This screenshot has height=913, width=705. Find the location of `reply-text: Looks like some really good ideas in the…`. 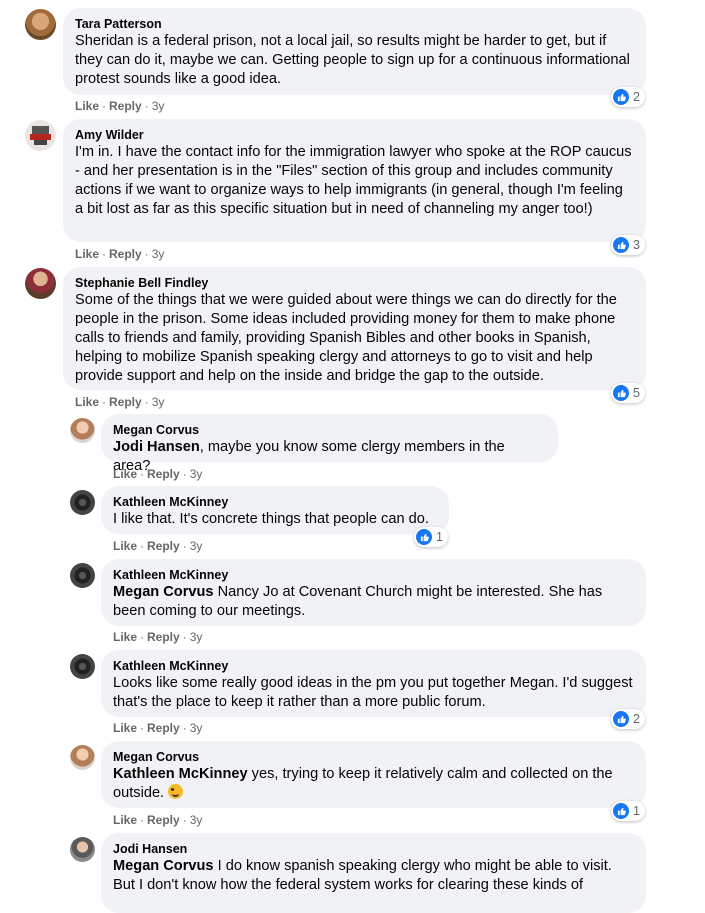

reply-text: Looks like some really good ideas in the… is located at coordinates (373, 692).